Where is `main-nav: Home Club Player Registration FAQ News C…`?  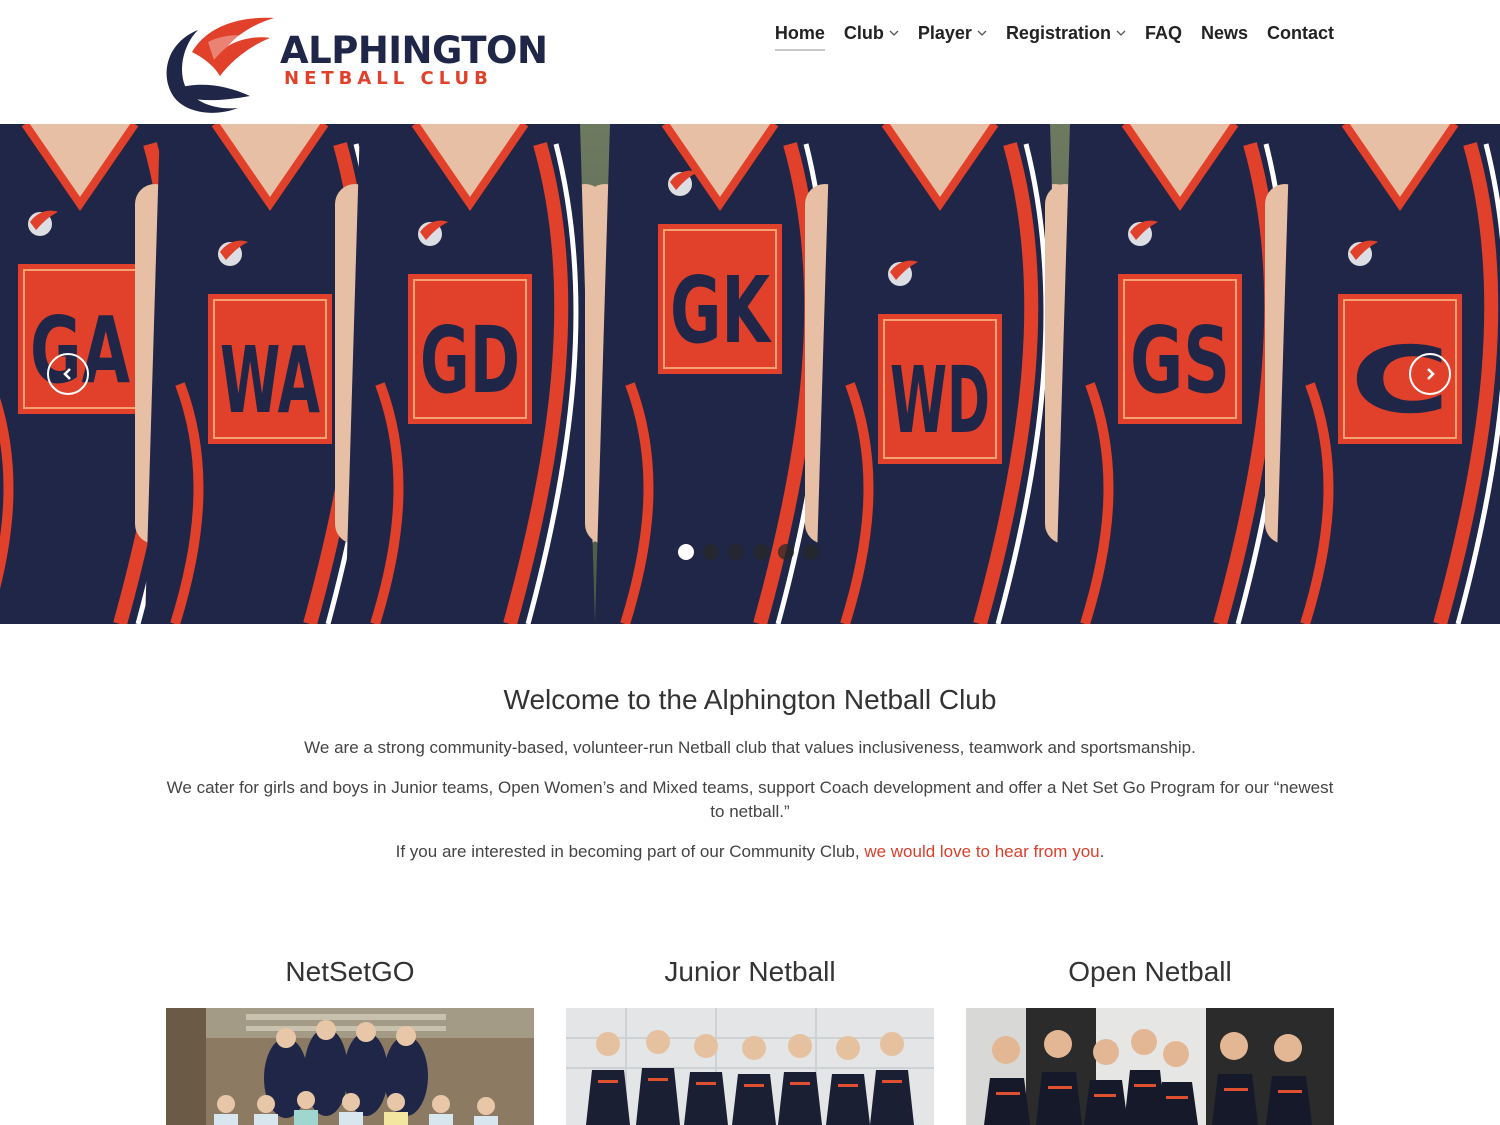 main-nav: Home Club Player Registration FAQ News C… is located at coordinates (1045, 35).